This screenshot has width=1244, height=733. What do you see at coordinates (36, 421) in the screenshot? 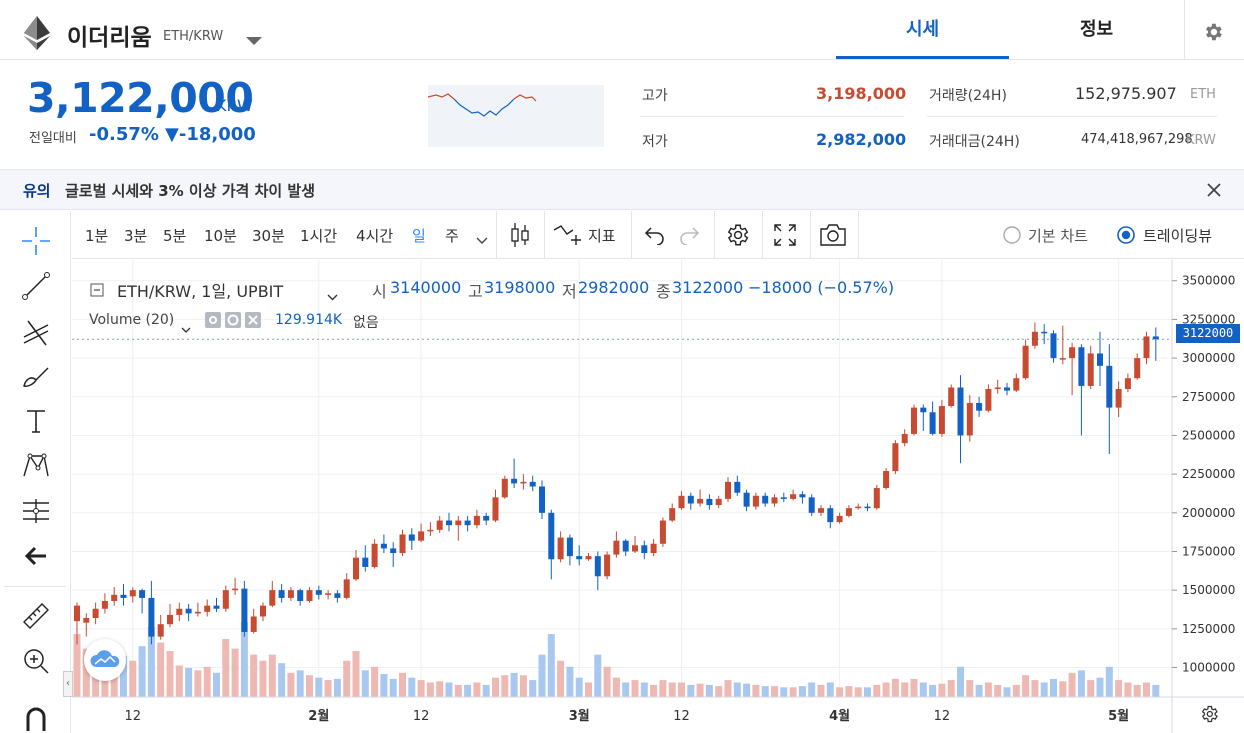
I see `text-icon` at bounding box center [36, 421].